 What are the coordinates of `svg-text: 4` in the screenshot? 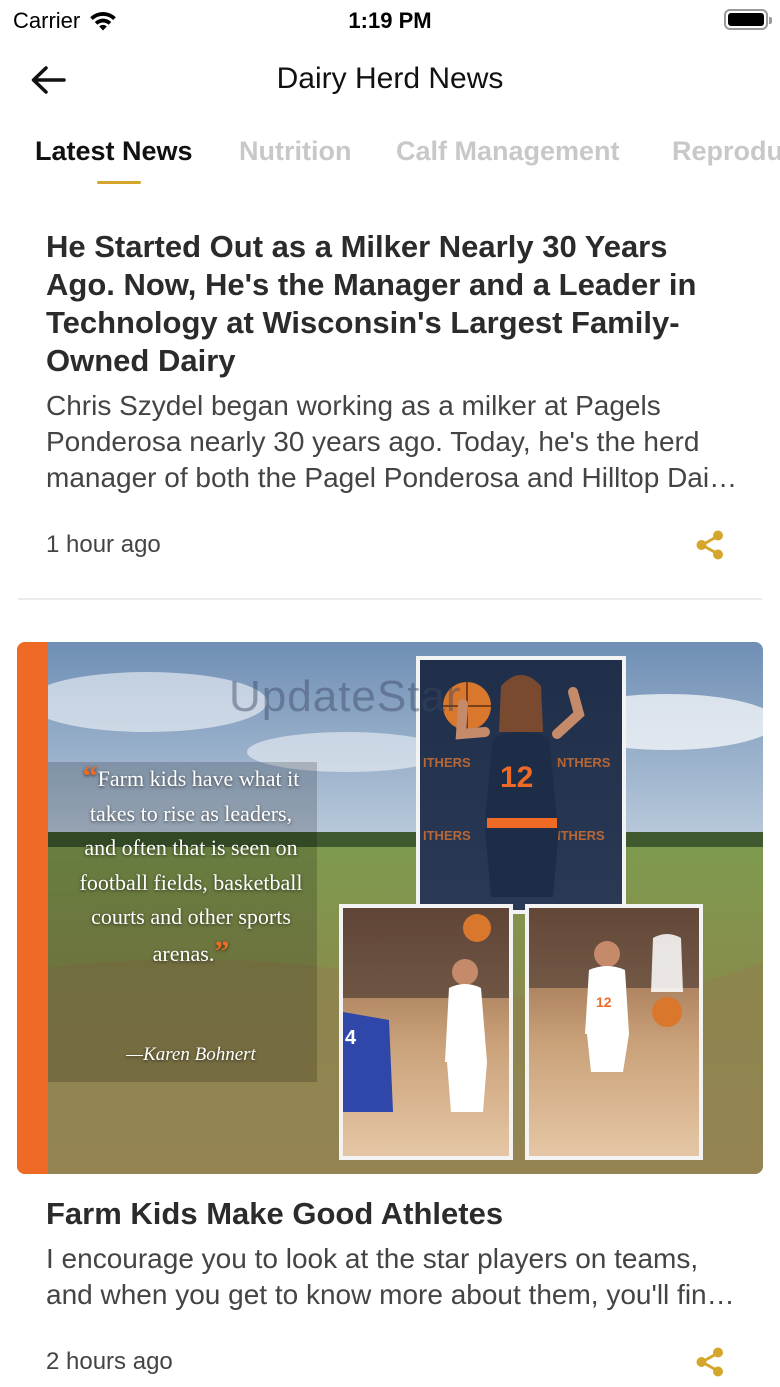 It's located at (351, 1038).